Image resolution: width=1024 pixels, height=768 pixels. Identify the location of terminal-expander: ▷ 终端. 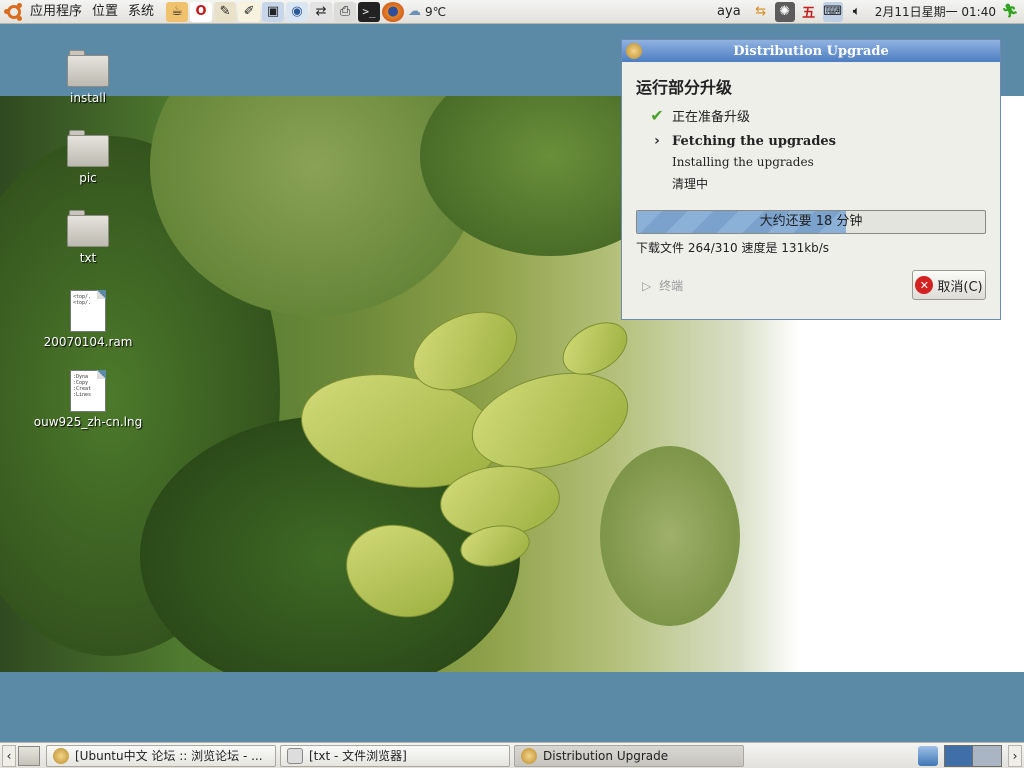
(659, 285).